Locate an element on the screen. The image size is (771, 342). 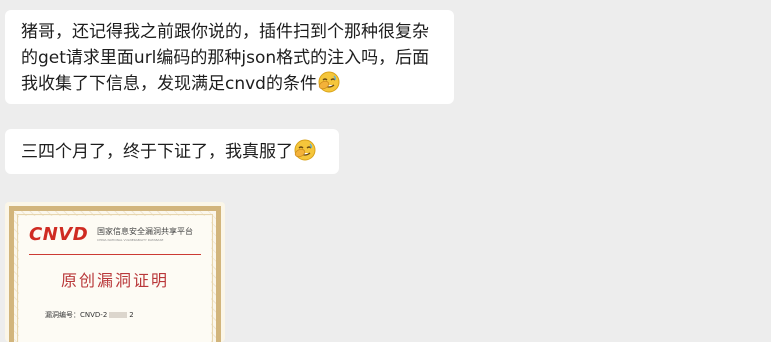
certificate-number-suffix: 2 is located at coordinates (131, 315).